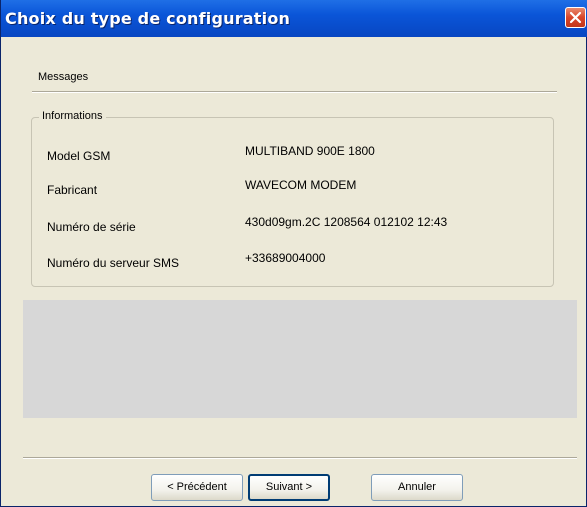 This screenshot has height=507, width=587. I want to click on title-bar: Choix du type de configuration, so click(294, 18).